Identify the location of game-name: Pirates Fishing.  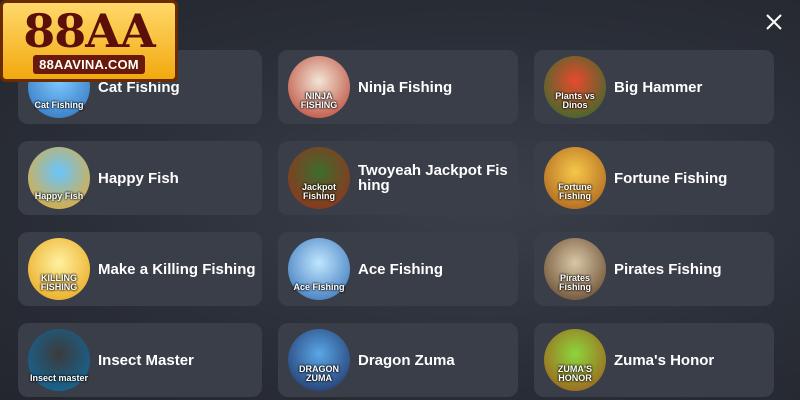
(668, 269).